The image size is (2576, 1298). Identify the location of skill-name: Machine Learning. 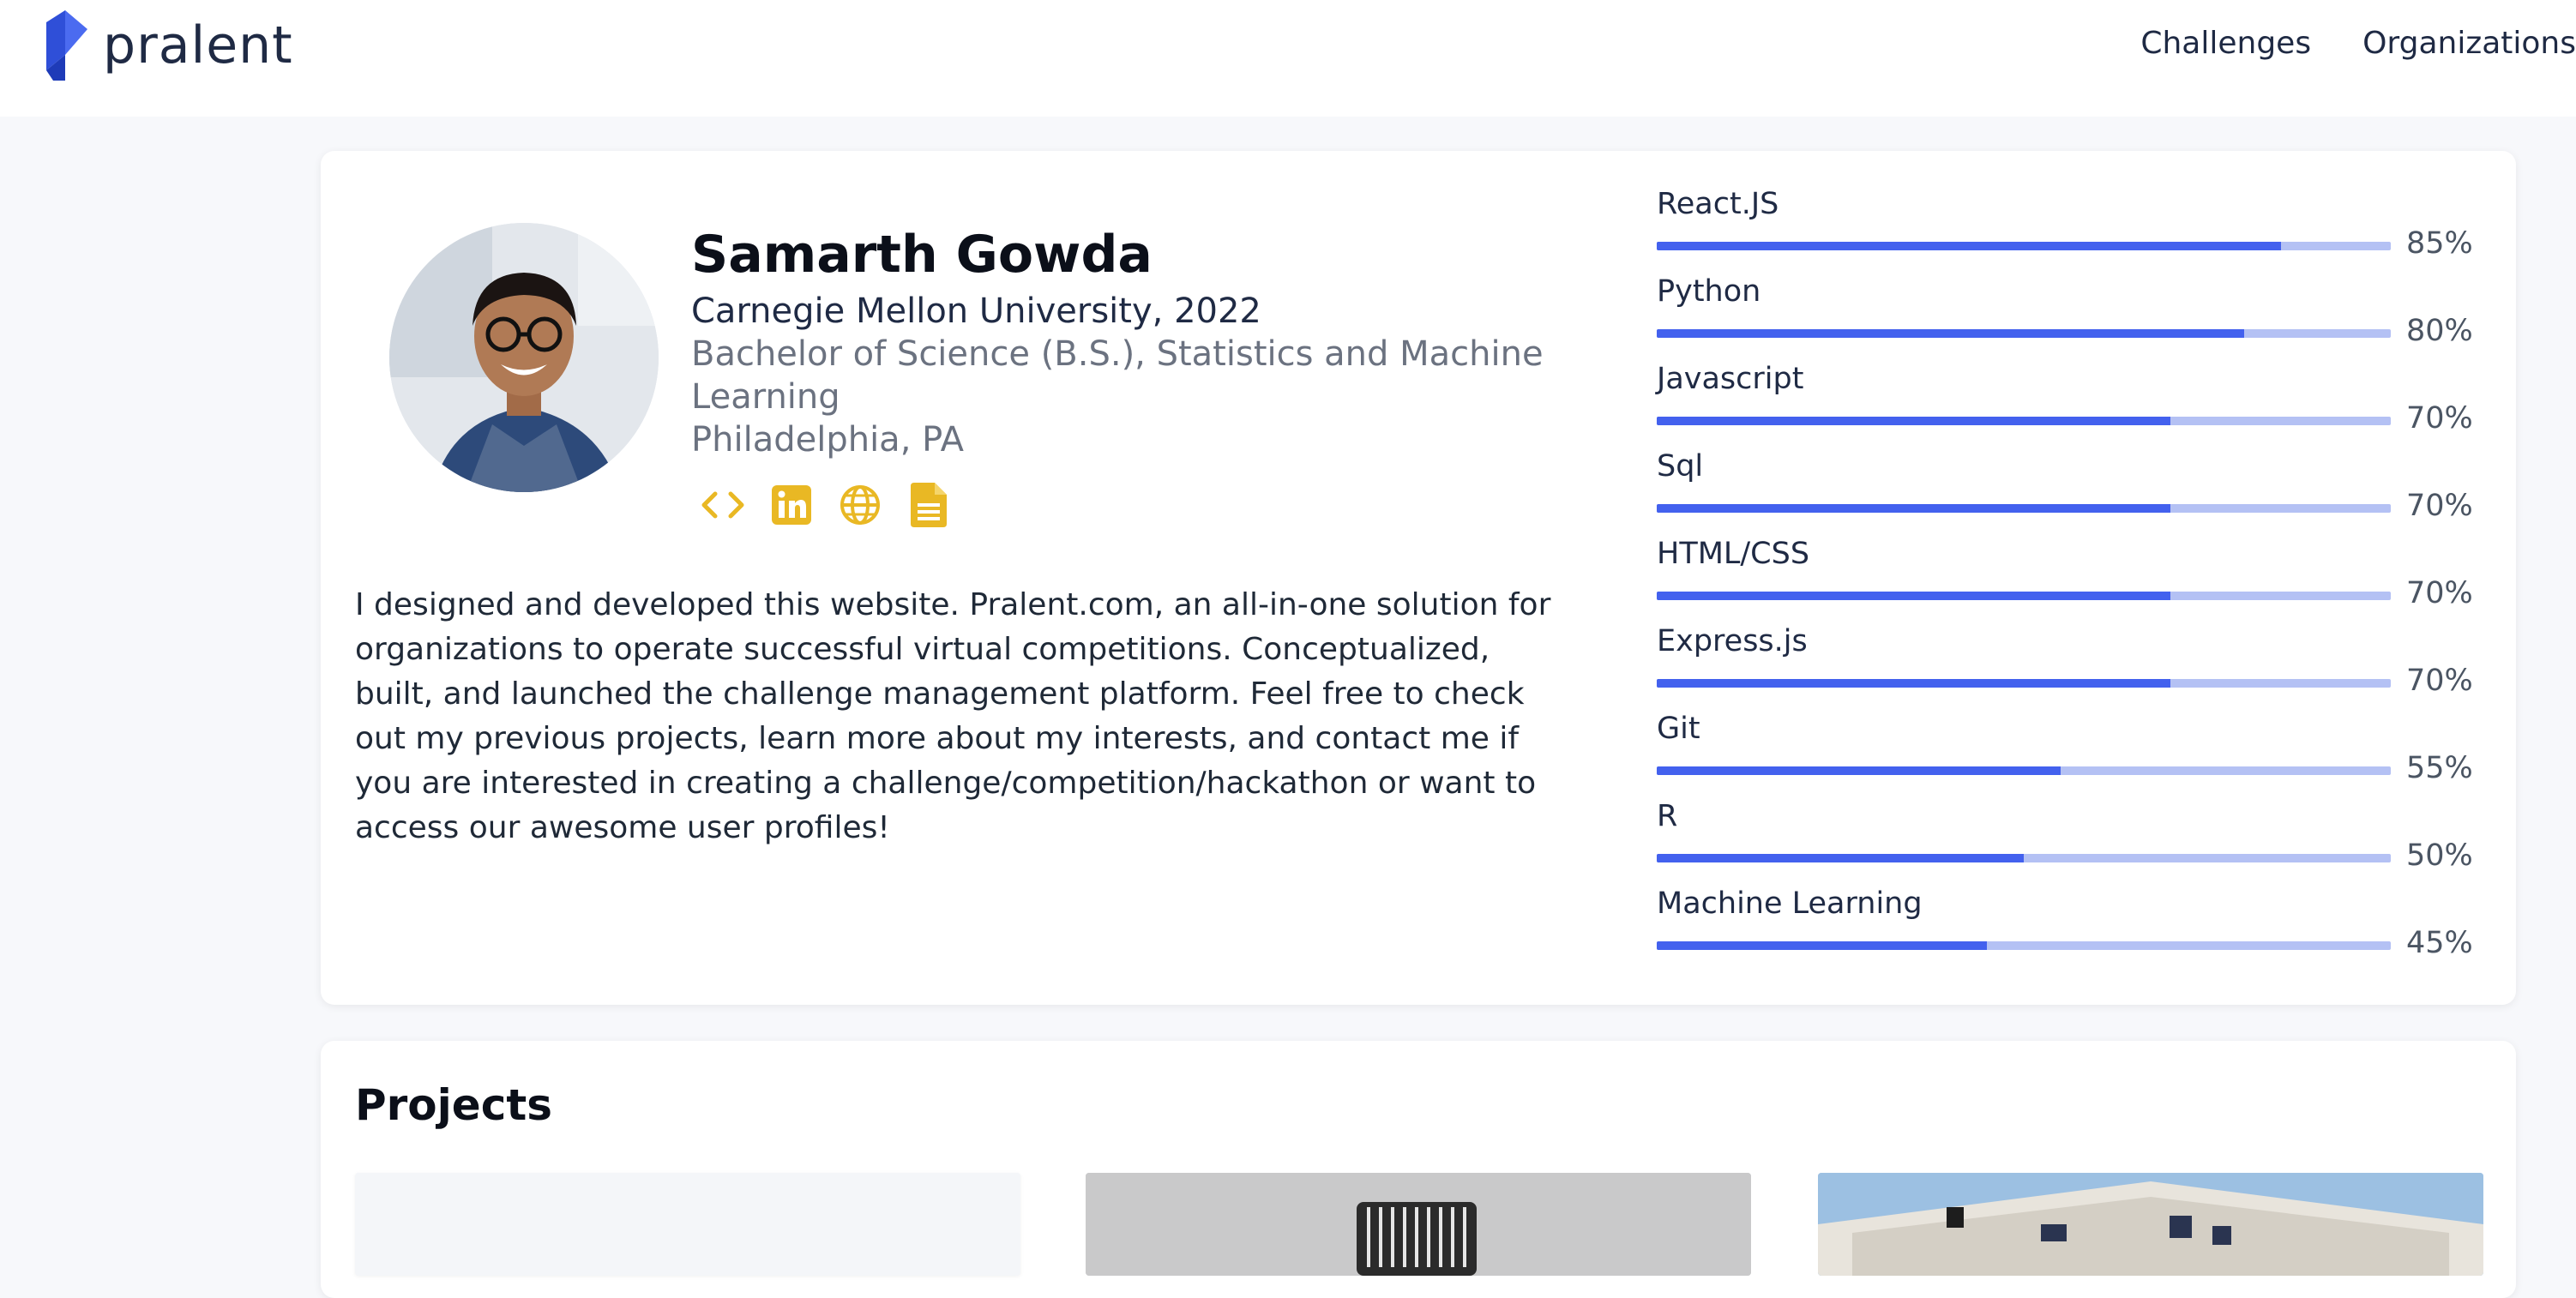
(1790, 903).